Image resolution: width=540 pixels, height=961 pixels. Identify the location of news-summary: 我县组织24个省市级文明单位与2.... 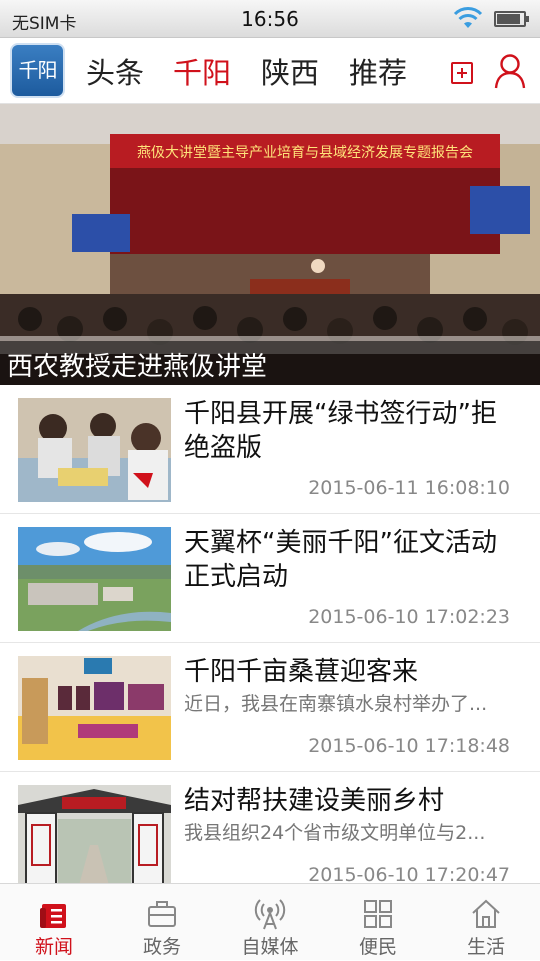
(335, 833).